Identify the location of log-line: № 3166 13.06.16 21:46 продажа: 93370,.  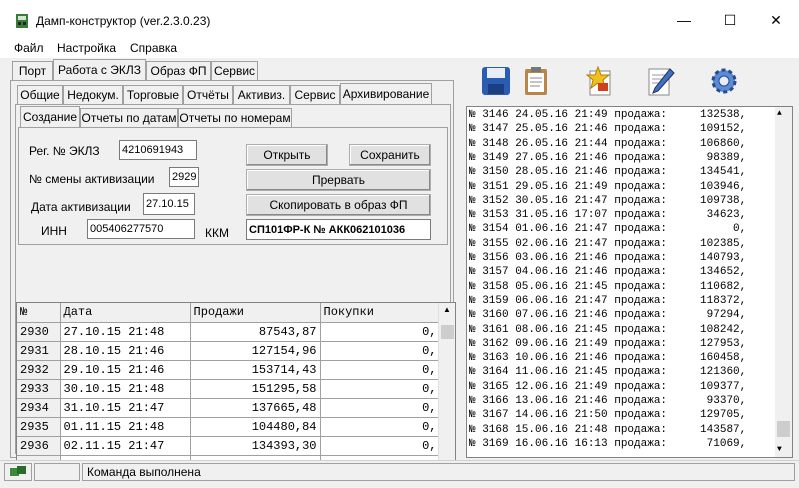
(608, 401).